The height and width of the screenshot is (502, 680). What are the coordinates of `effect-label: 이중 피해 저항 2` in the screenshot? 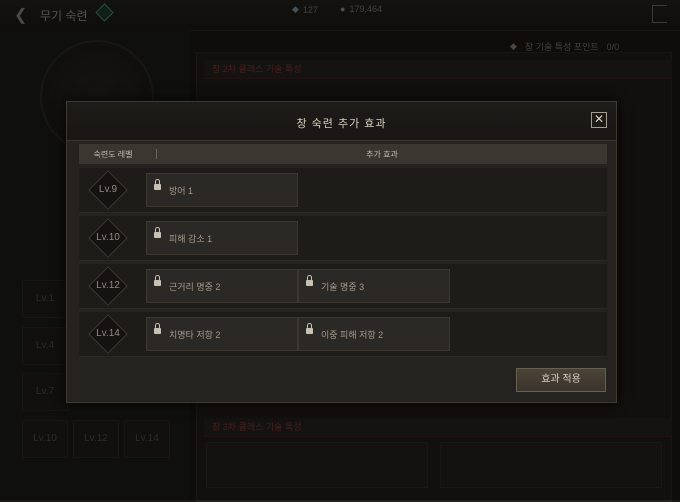 It's located at (352, 335).